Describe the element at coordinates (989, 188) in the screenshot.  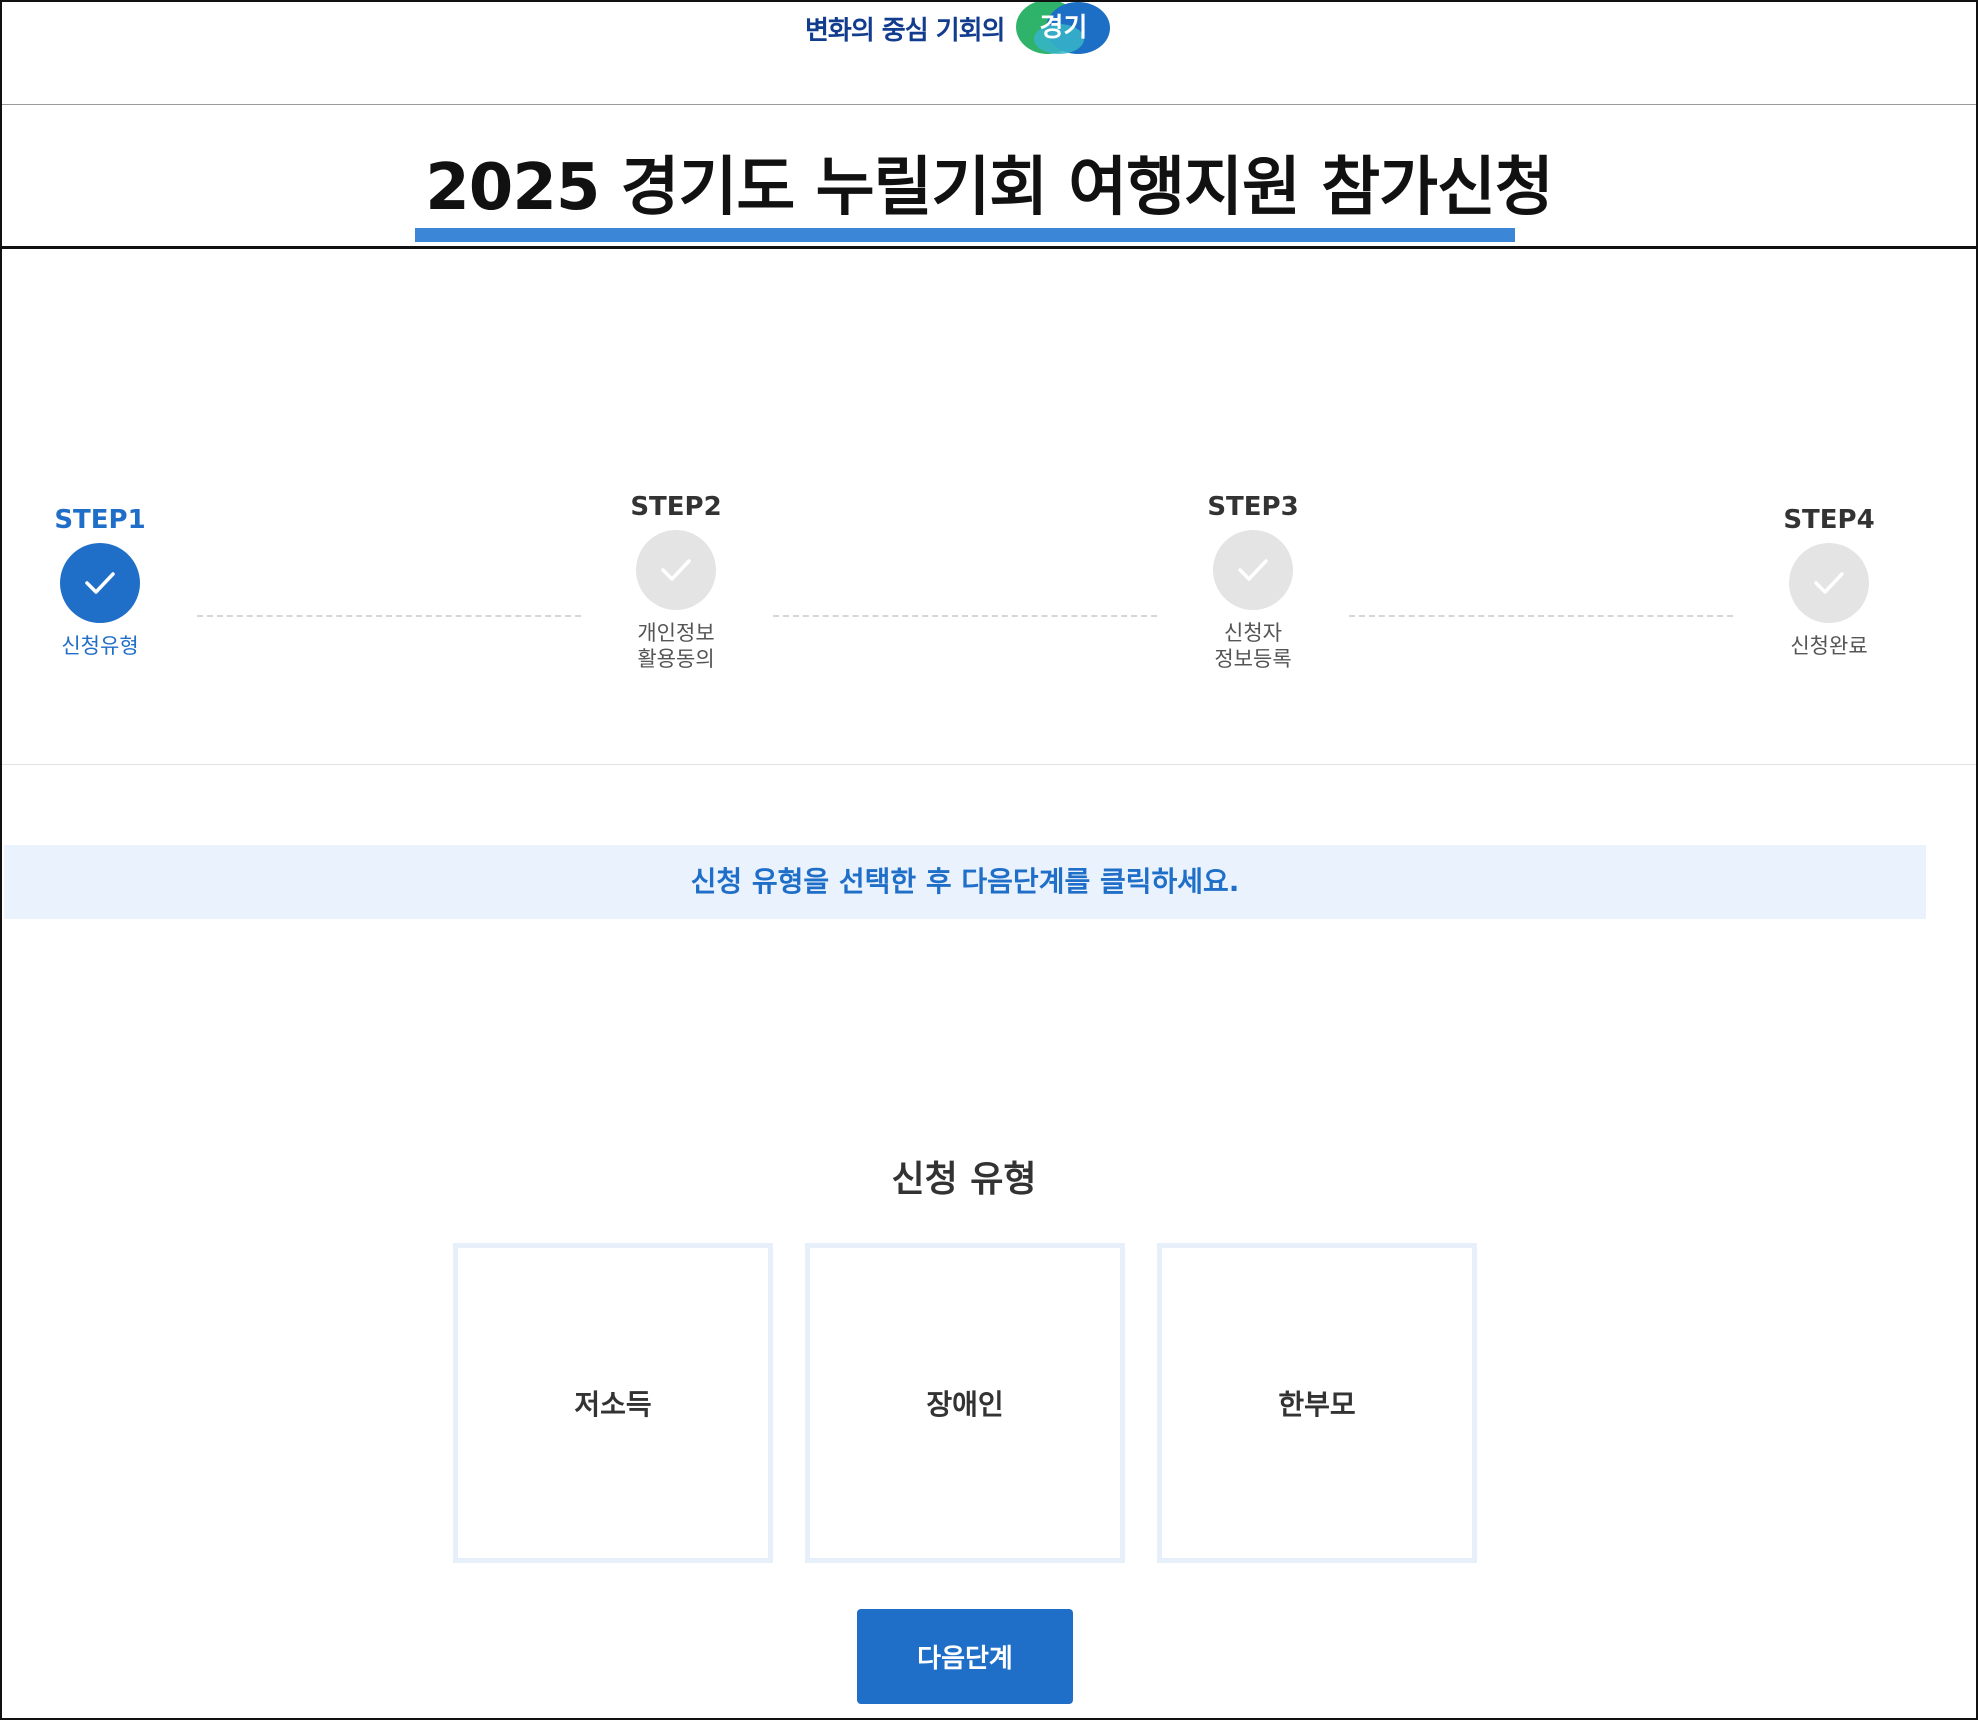
I see `page-title: 2025 경기도 누릴기회 여행지원 참가신청` at that location.